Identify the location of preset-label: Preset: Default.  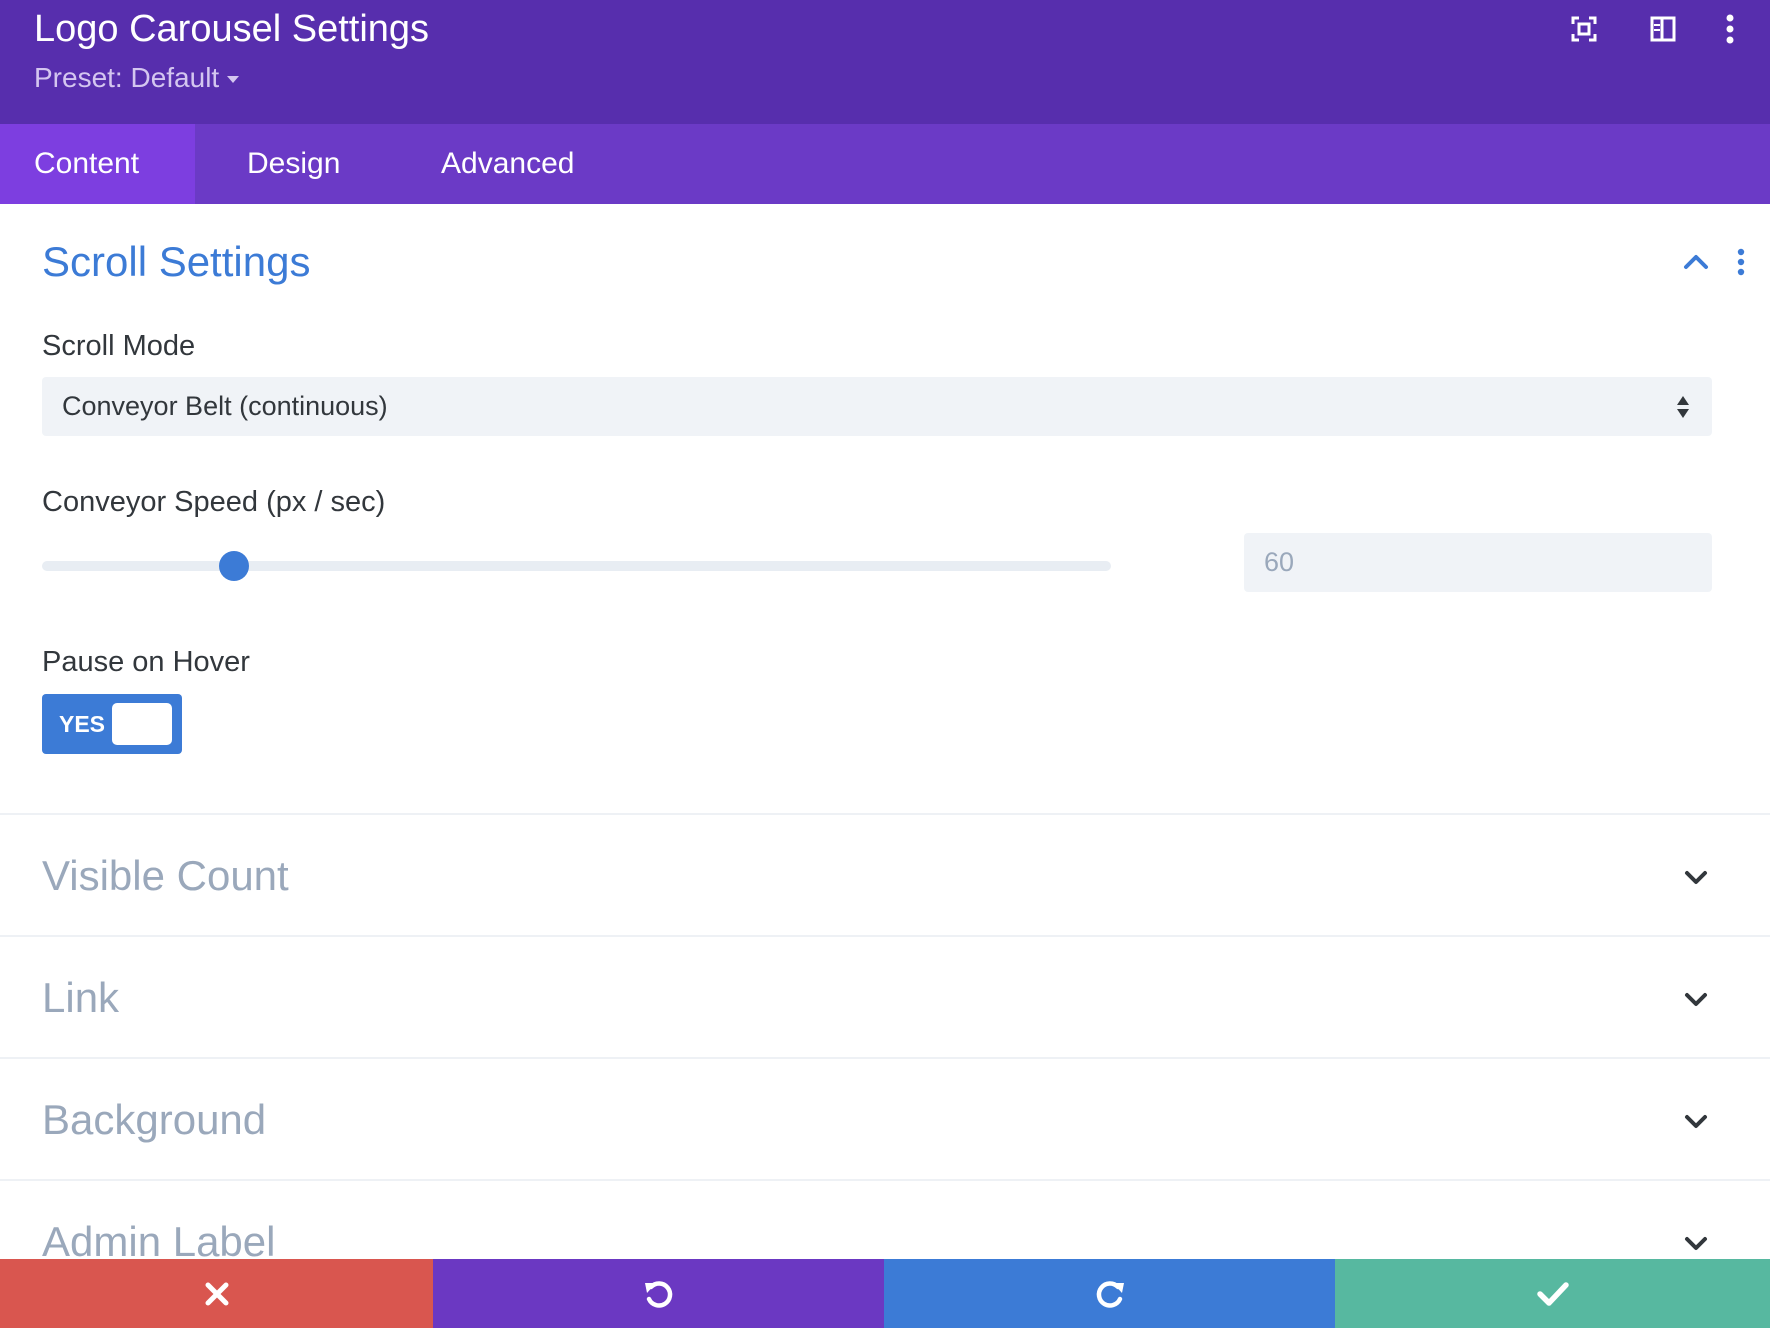
(127, 77).